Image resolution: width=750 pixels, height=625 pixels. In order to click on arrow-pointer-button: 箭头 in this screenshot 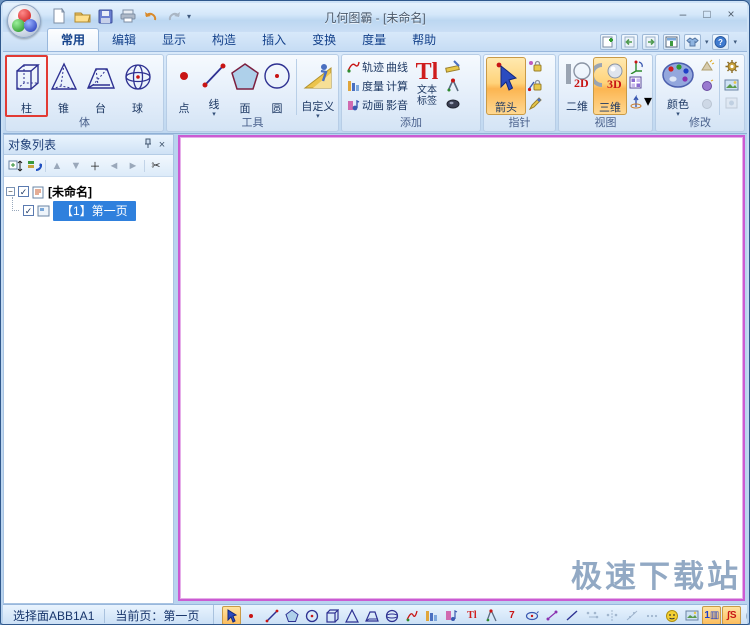, I will do `click(506, 86)`.